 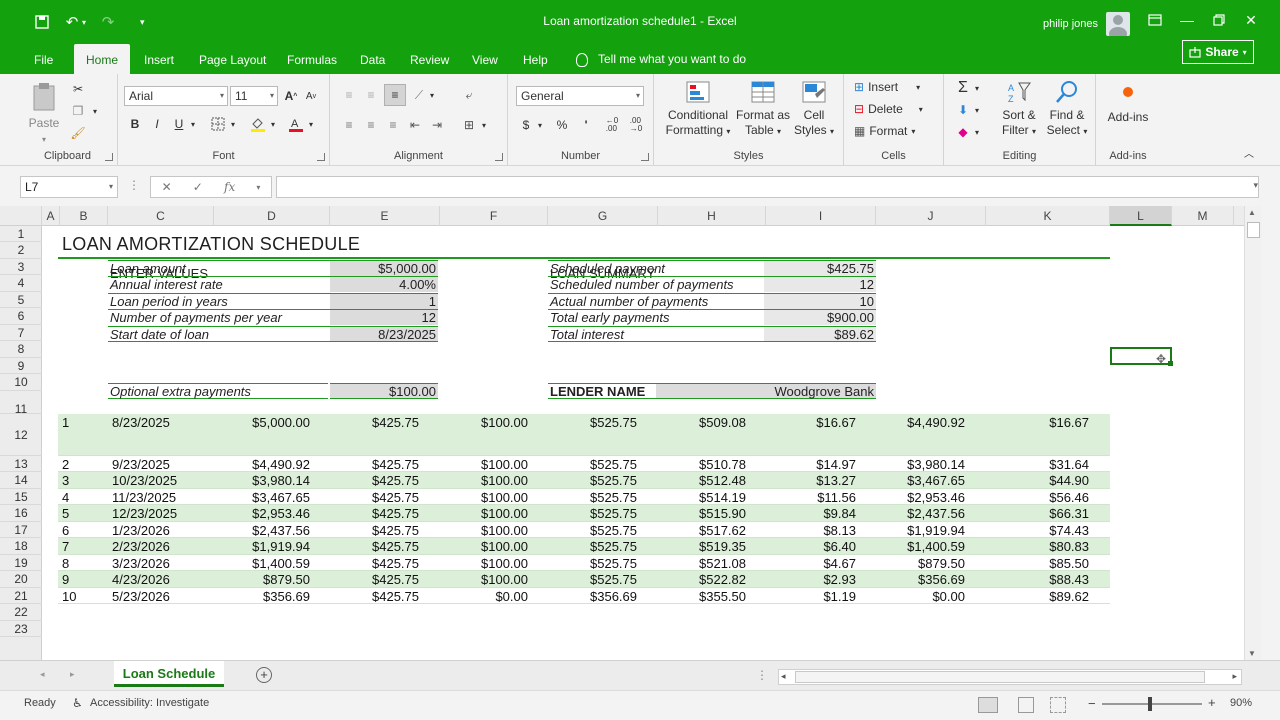 I want to click on vertical-scroll-thumb, so click(x=1253, y=230).